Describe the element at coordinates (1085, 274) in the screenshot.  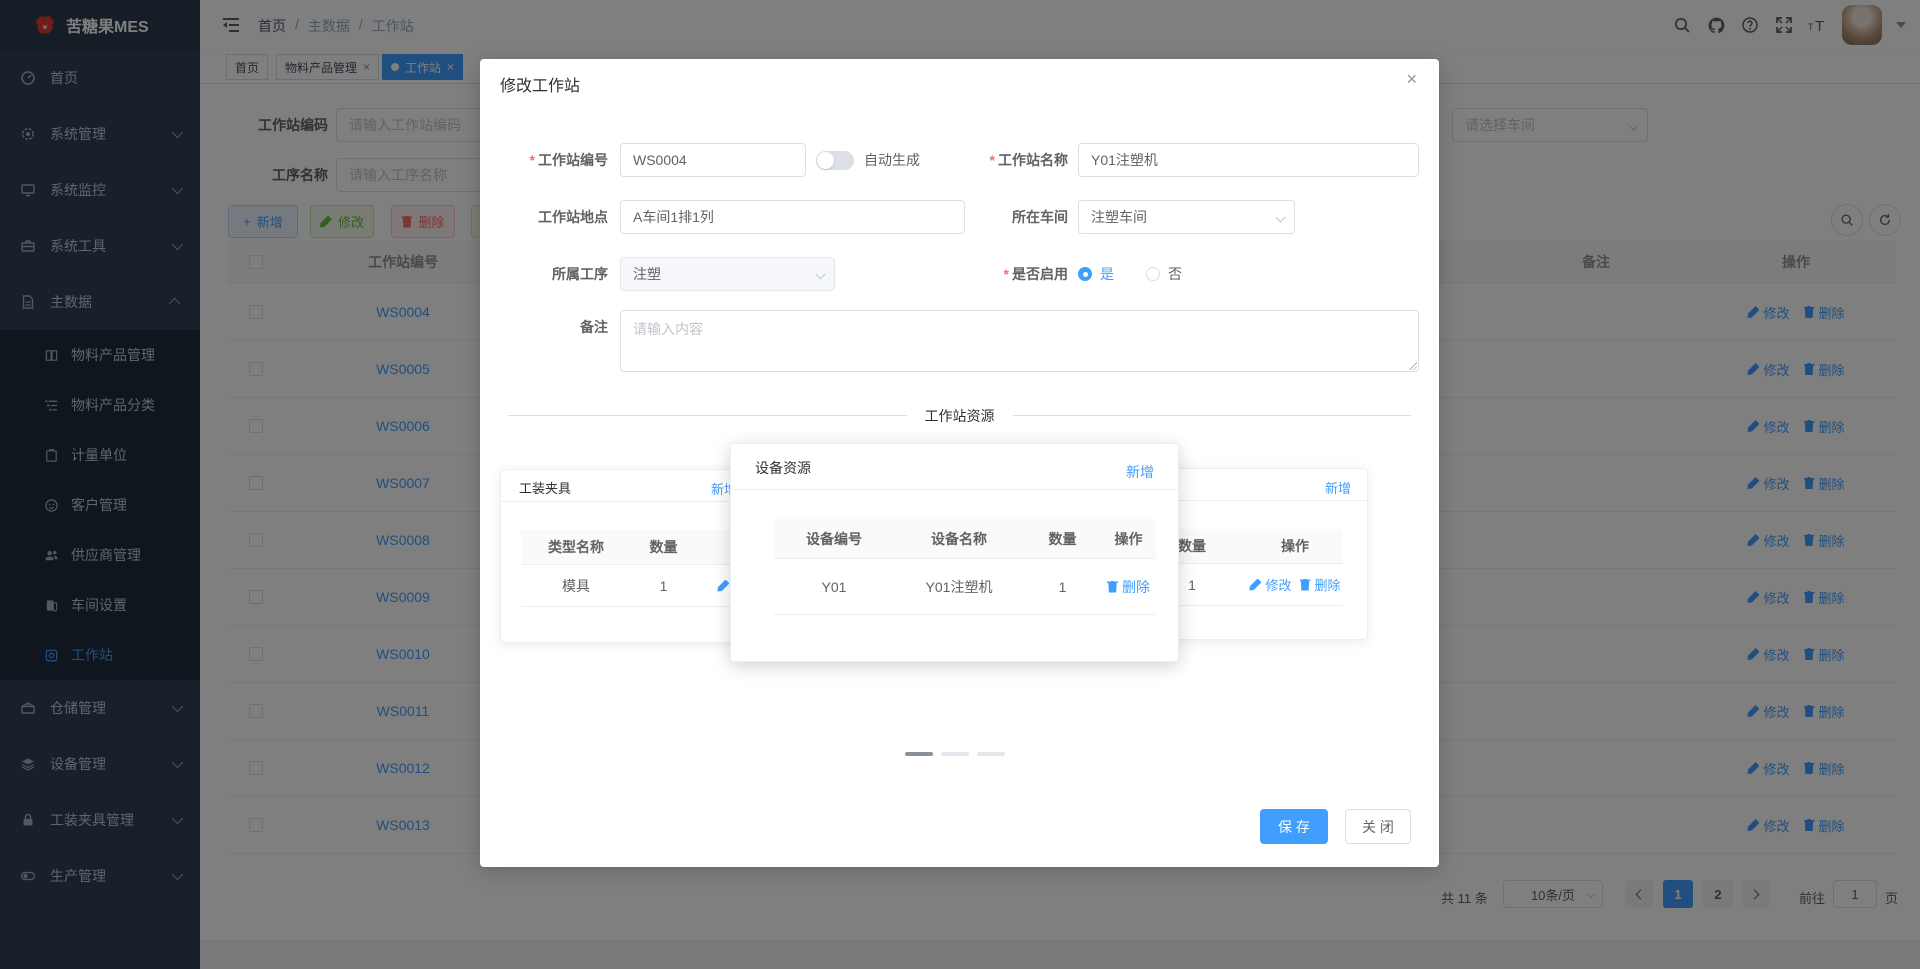
I see `radio-yes-selected` at that location.